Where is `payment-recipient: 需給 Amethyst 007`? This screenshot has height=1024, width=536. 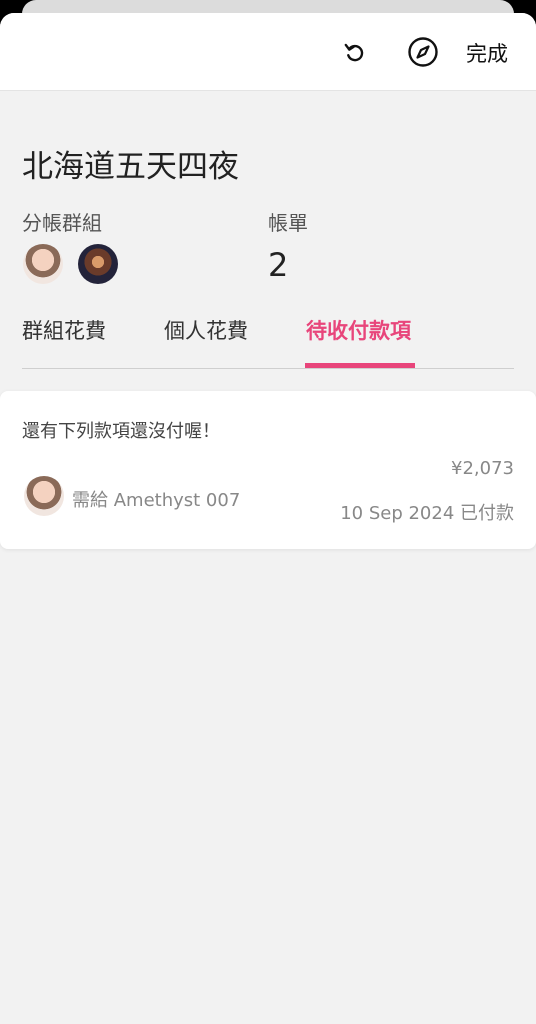 payment-recipient: 需給 Amethyst 007 is located at coordinates (156, 499).